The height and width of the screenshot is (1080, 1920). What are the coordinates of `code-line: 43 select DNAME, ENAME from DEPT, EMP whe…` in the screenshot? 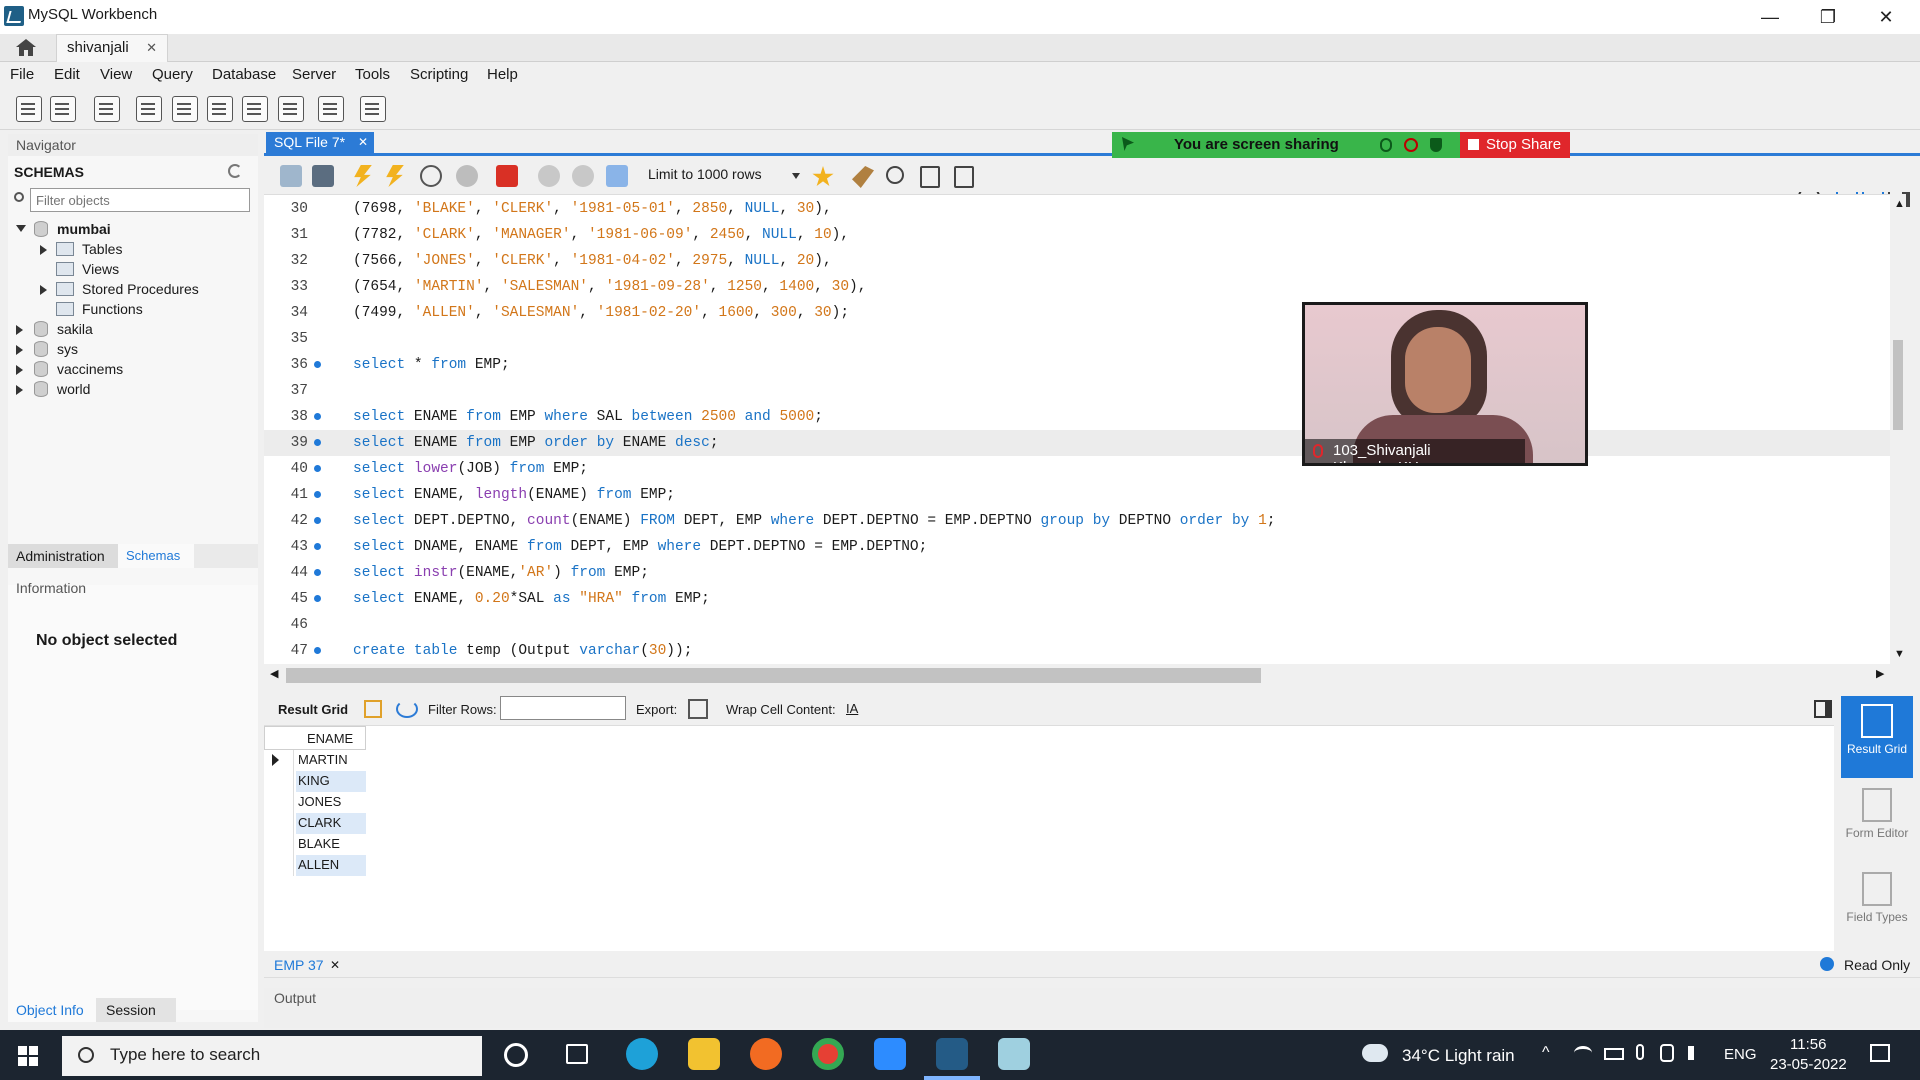 It's located at (1080, 547).